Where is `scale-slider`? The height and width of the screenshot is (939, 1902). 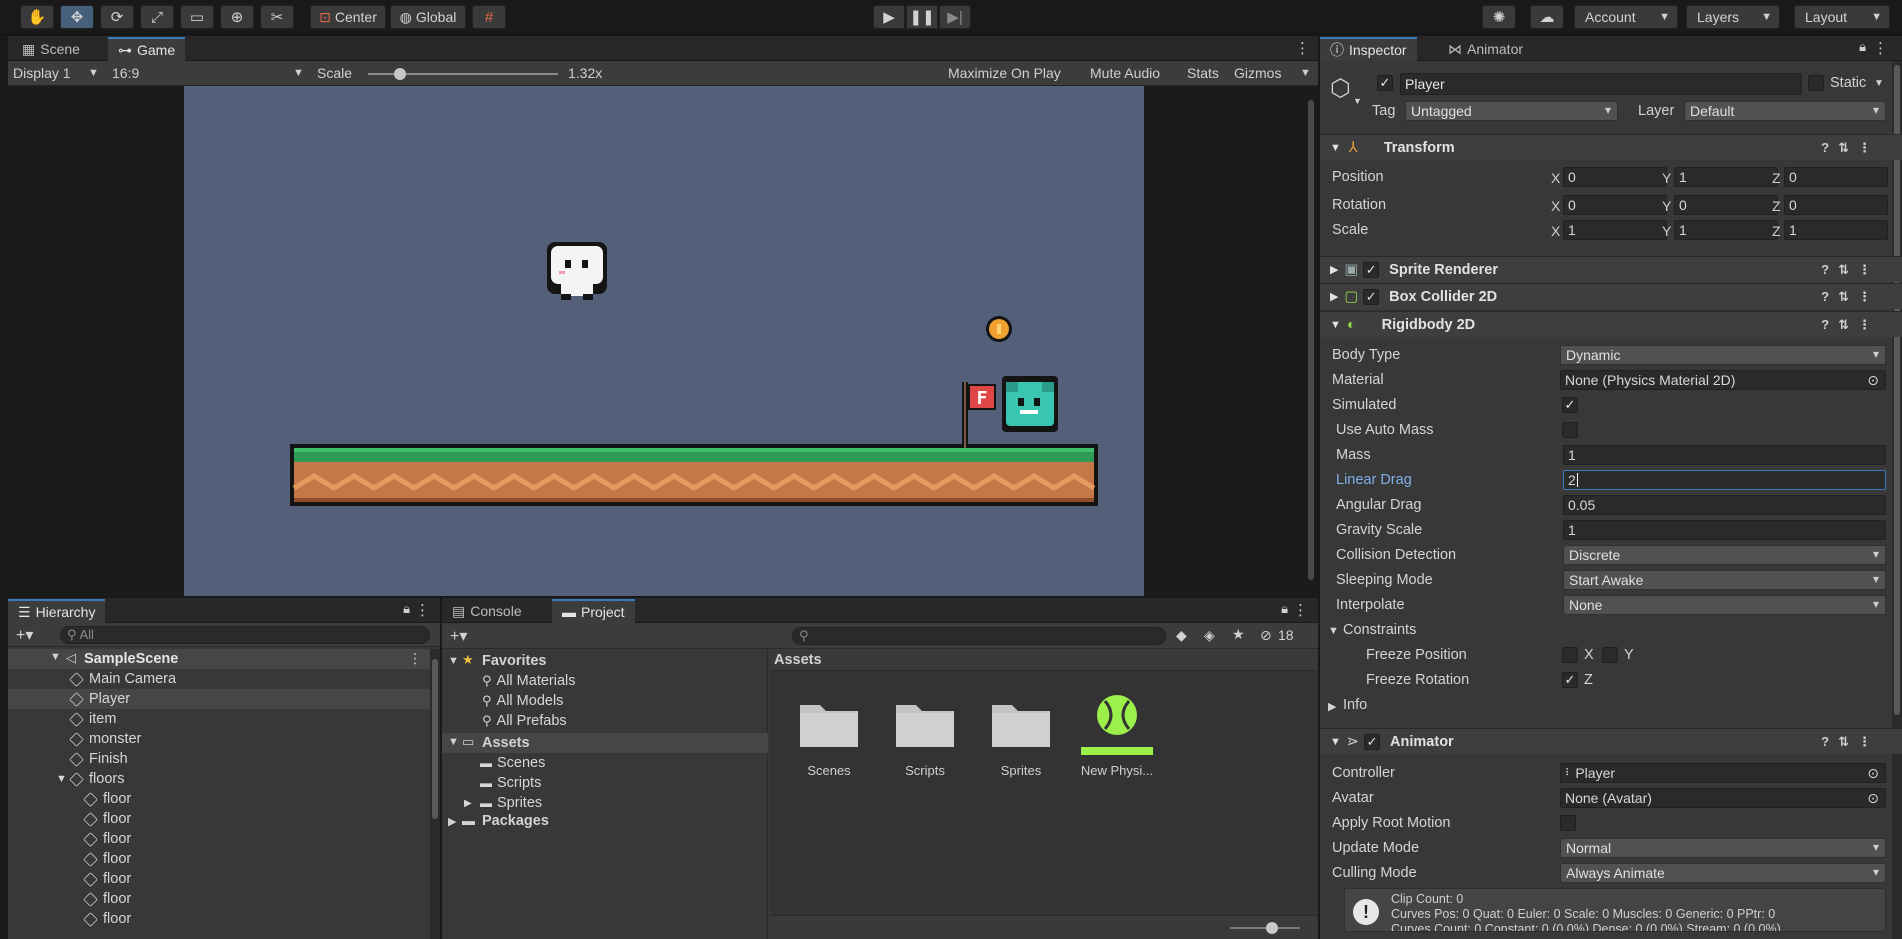 scale-slider is located at coordinates (463, 74).